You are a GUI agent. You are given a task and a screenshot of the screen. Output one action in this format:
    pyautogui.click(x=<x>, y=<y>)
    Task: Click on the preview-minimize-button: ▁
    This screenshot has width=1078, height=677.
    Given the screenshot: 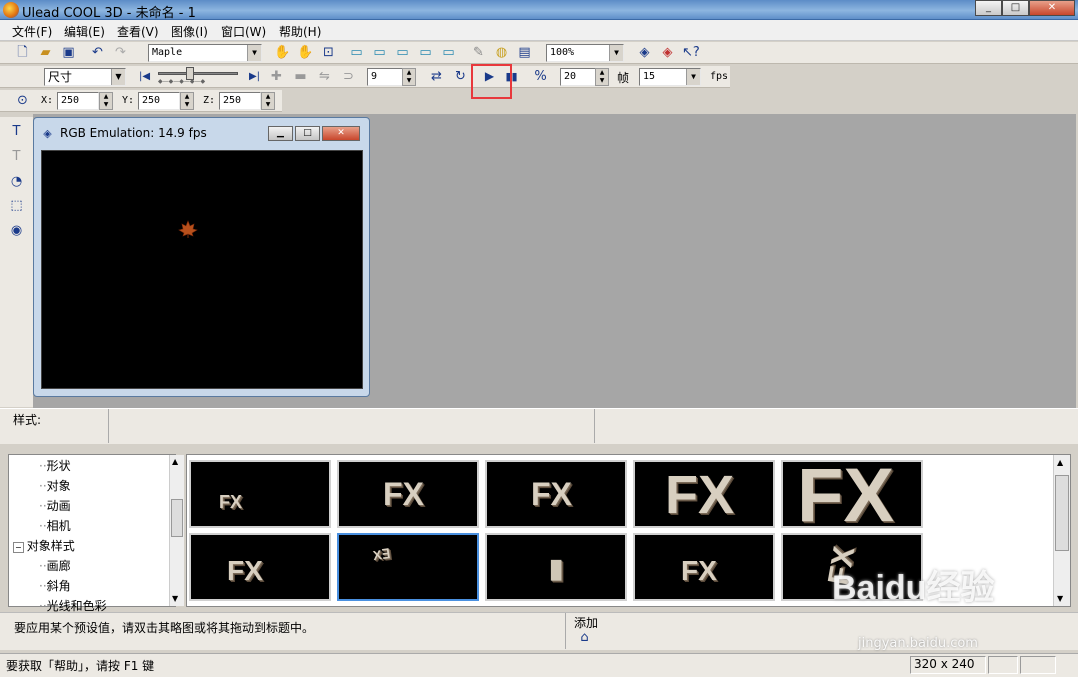 What is the action you would take?
    pyautogui.click(x=280, y=133)
    